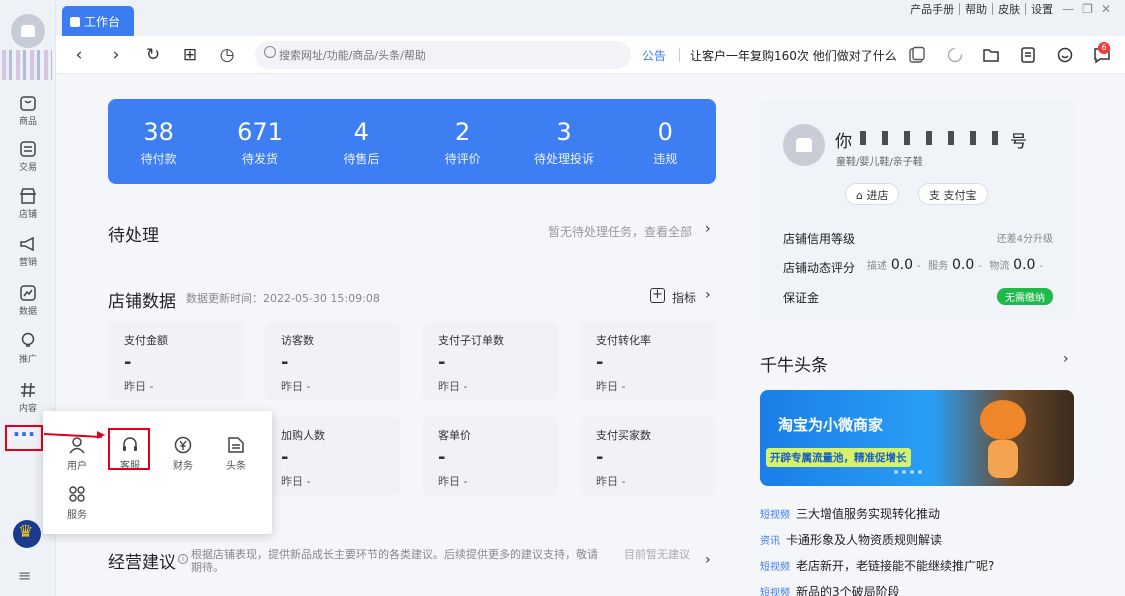  I want to click on smiley-icon, so click(1065, 55).